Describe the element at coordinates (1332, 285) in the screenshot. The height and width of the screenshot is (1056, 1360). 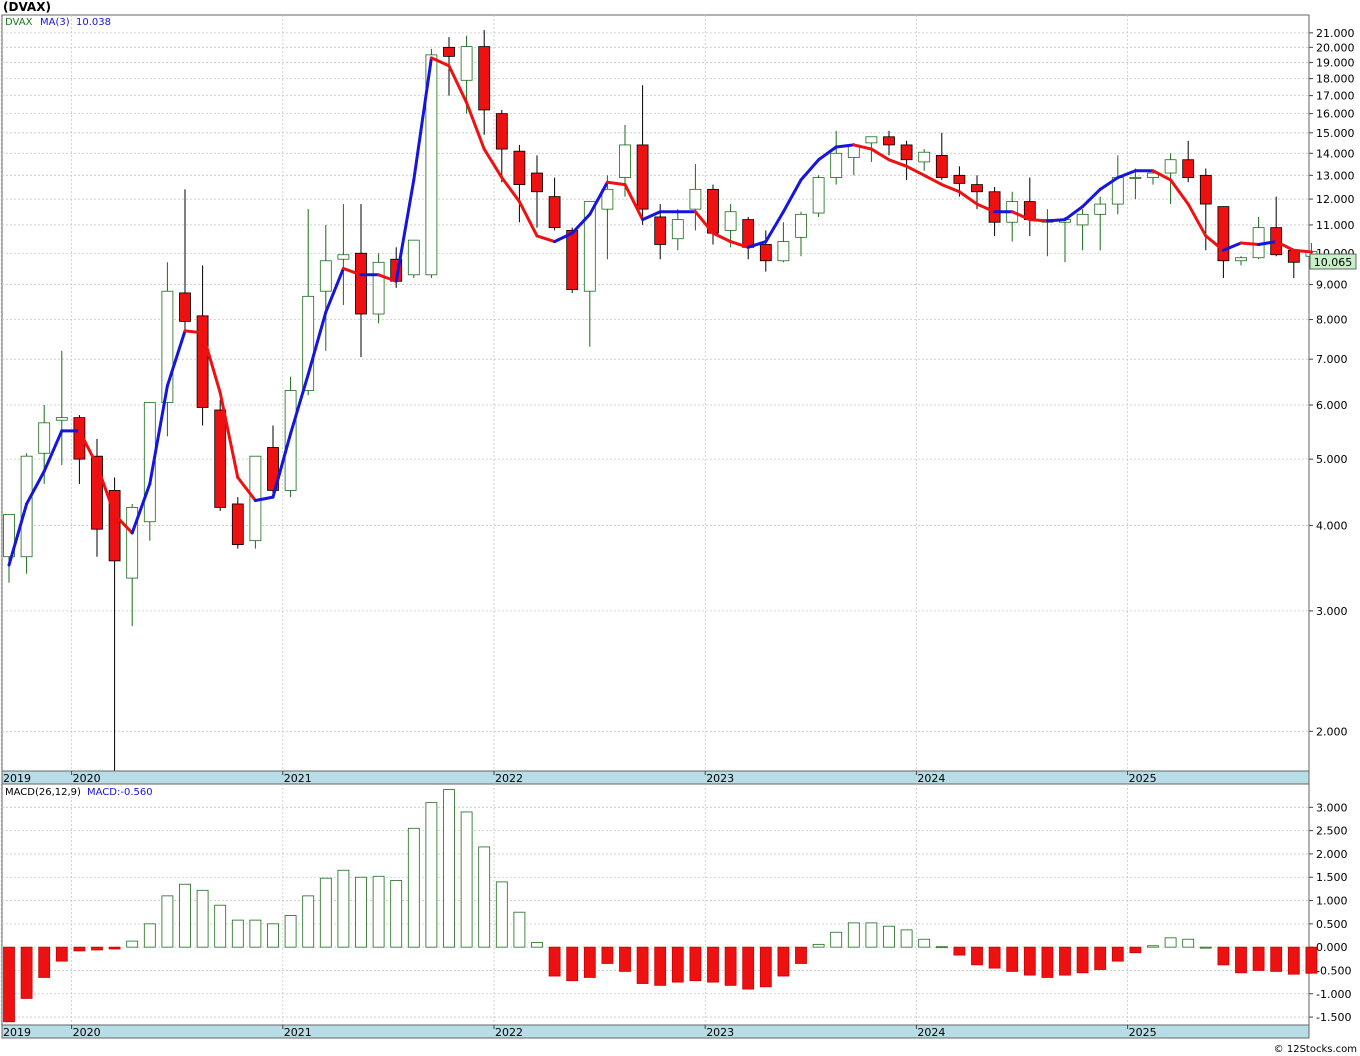
I see `price-tick-label: 9.000` at that location.